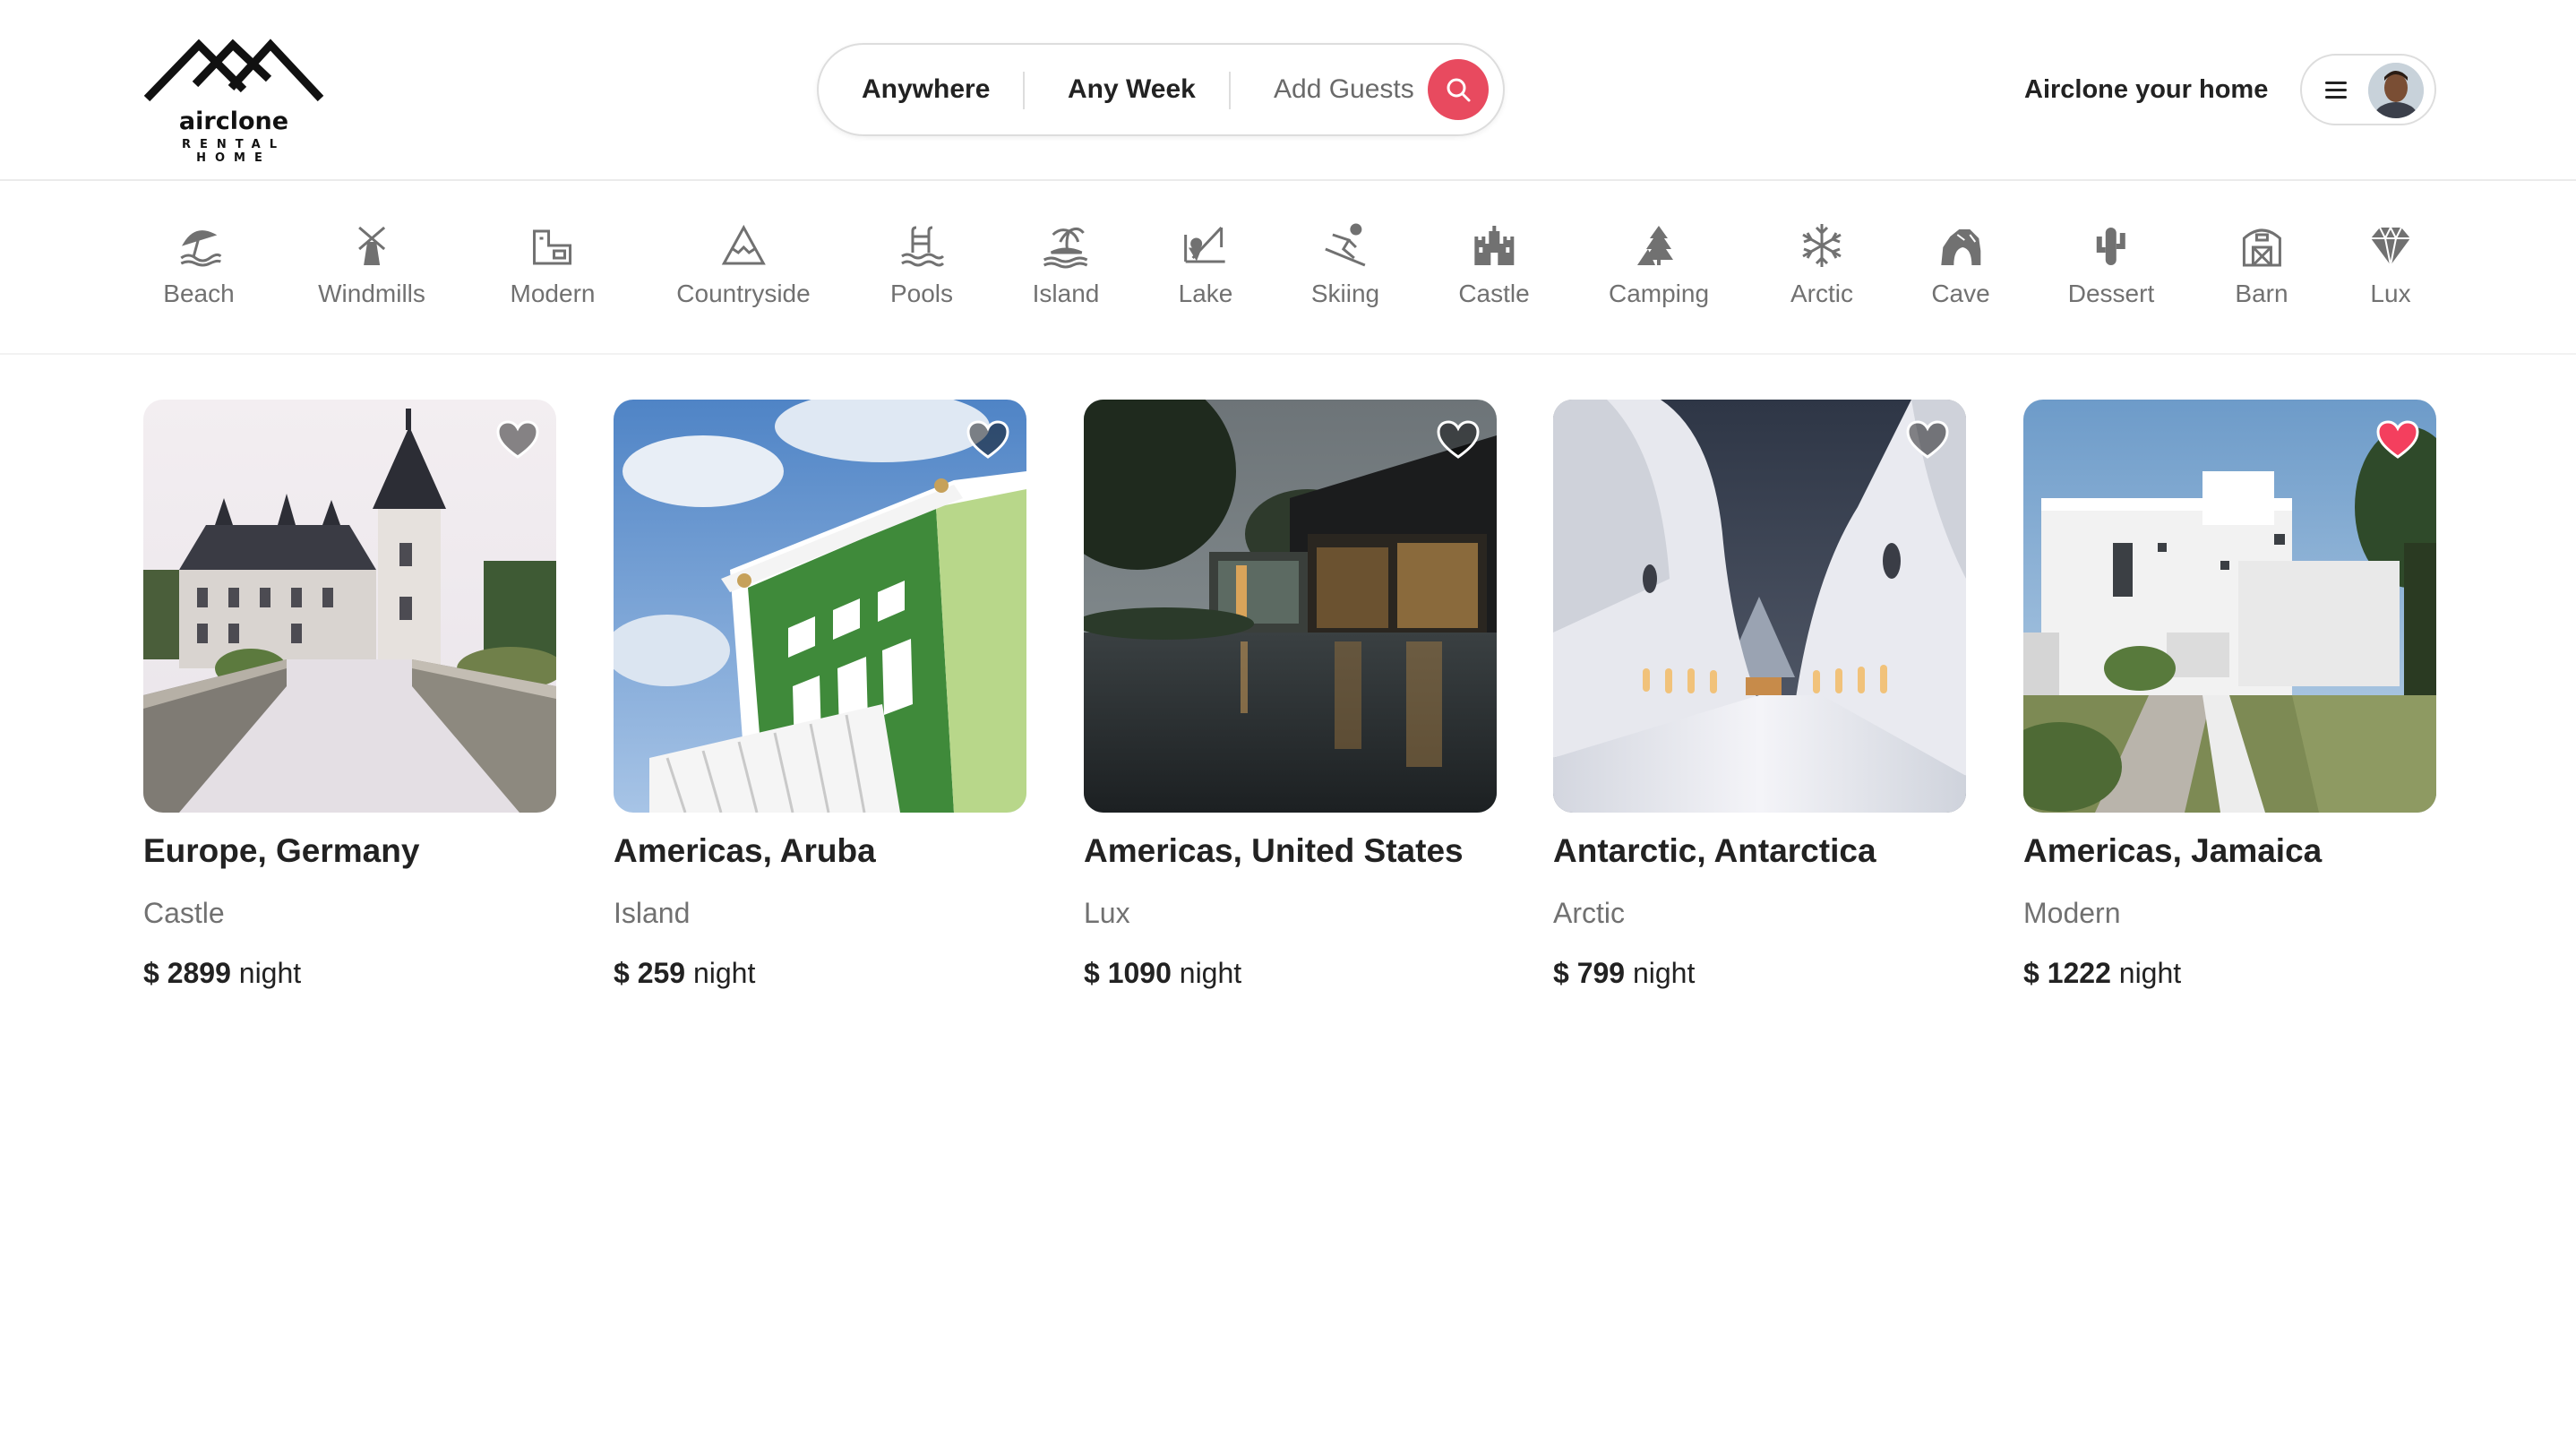 The height and width of the screenshot is (1446, 2576). What do you see at coordinates (926, 89) in the screenshot?
I see `search-location: Anywhere` at bounding box center [926, 89].